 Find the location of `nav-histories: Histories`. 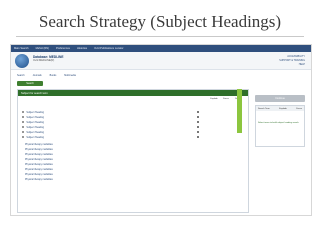

nav-histories: Histories is located at coordinates (82, 48).